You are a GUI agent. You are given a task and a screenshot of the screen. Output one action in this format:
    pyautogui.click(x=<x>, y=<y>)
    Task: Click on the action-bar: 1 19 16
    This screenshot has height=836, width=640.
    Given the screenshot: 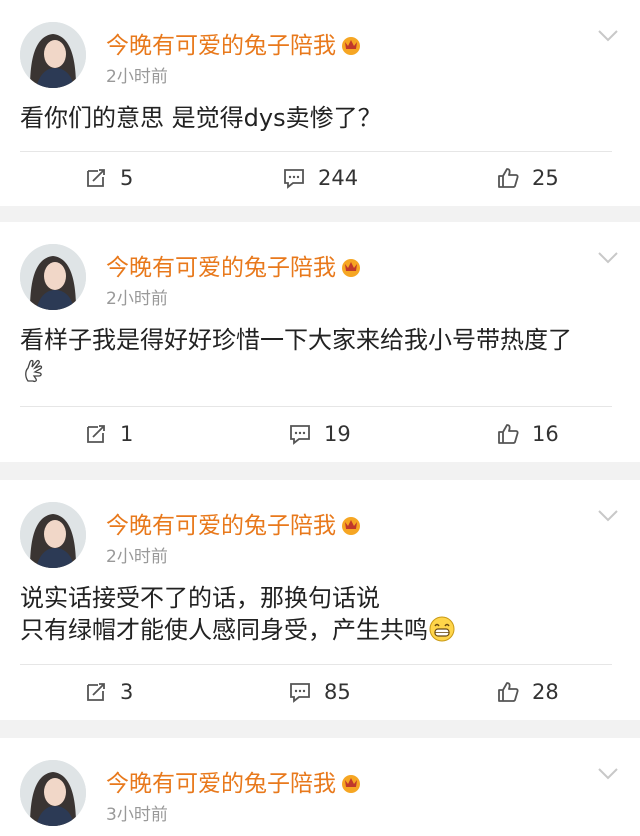 What is the action you would take?
    pyautogui.click(x=320, y=434)
    